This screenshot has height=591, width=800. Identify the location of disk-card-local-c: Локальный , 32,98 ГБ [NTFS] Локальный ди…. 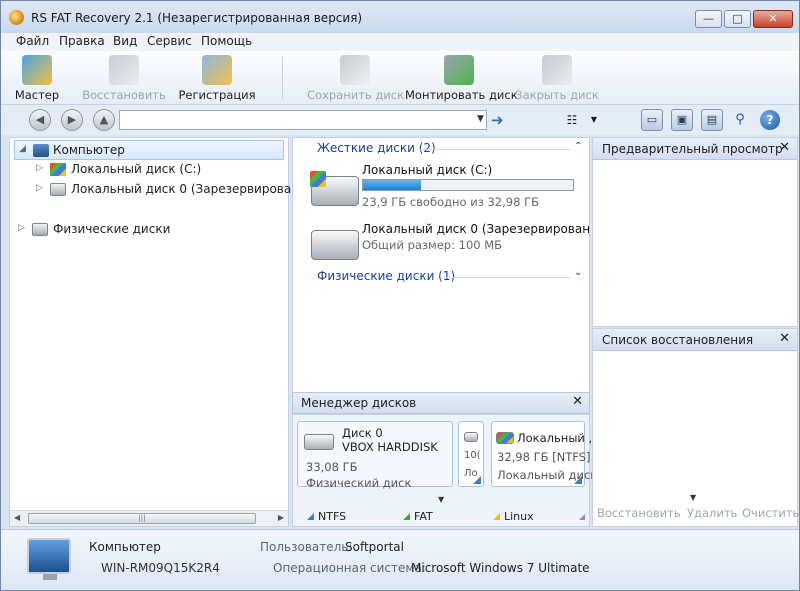
(544, 454).